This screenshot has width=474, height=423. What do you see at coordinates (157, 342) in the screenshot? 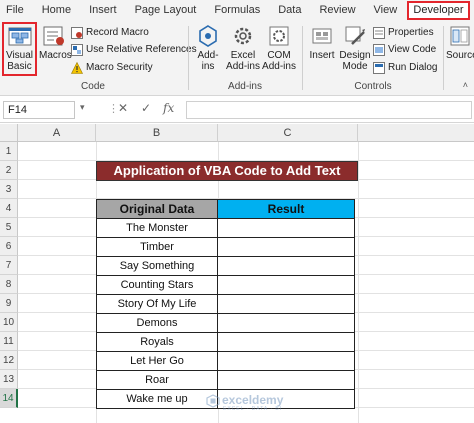
I see `original-data-cell: Royals` at bounding box center [157, 342].